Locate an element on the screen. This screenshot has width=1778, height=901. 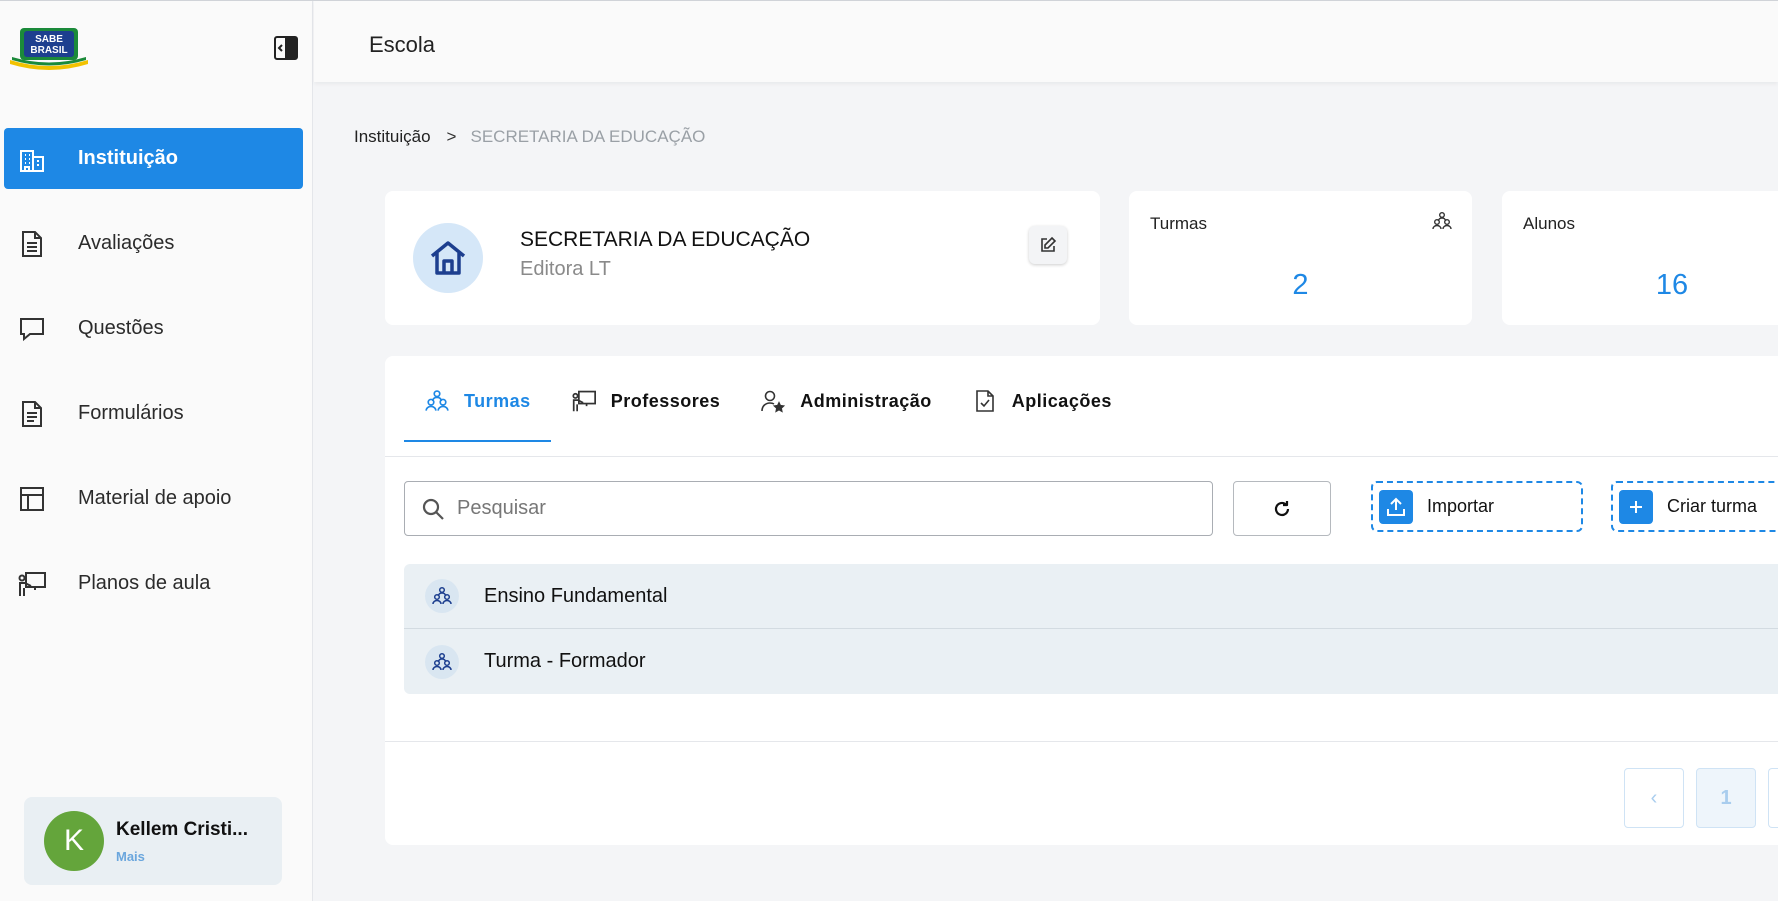
form-icon is located at coordinates (32, 414).